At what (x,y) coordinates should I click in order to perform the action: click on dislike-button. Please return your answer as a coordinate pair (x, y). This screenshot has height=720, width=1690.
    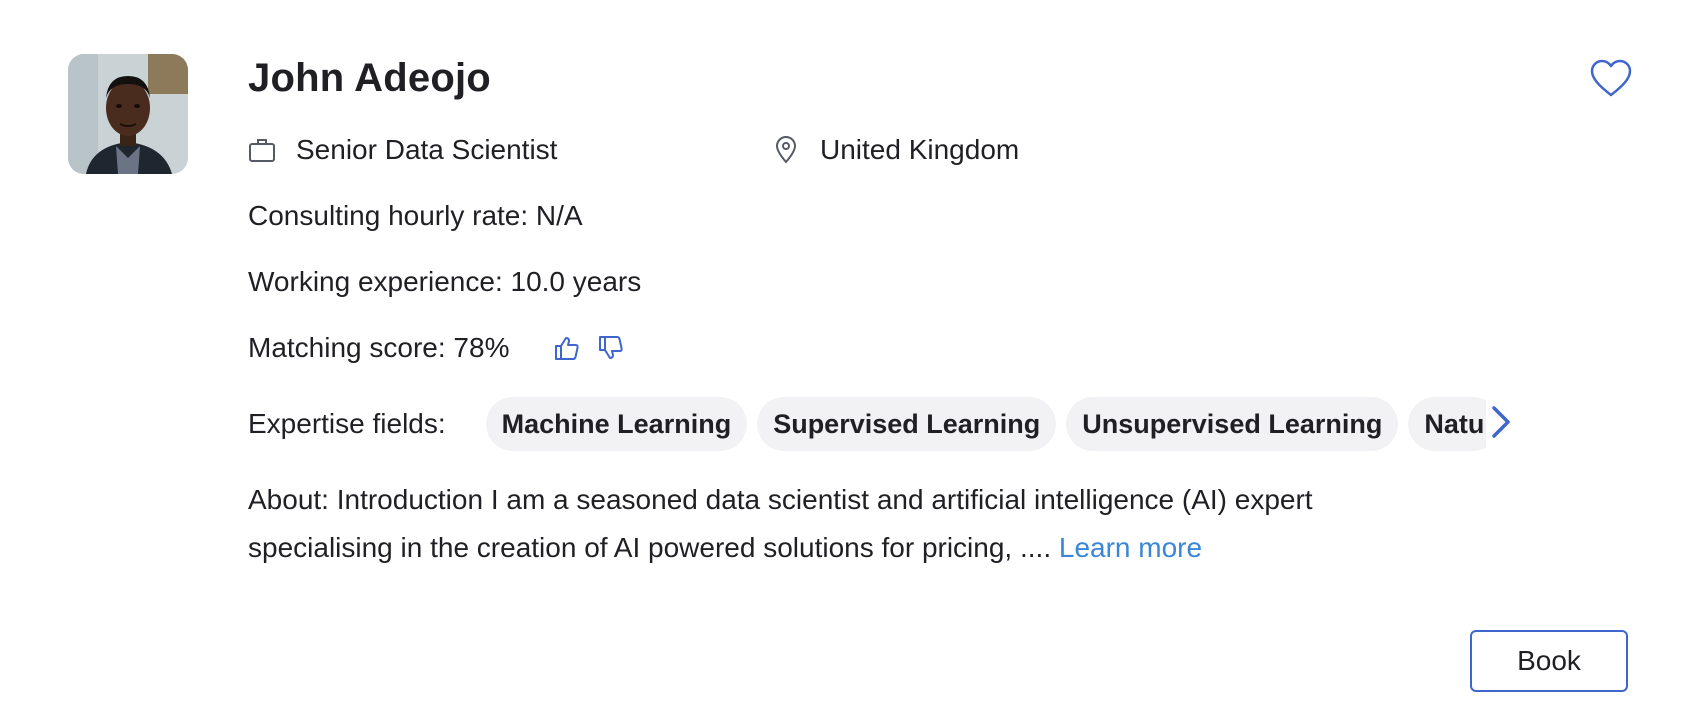
    Looking at the image, I should click on (611, 348).